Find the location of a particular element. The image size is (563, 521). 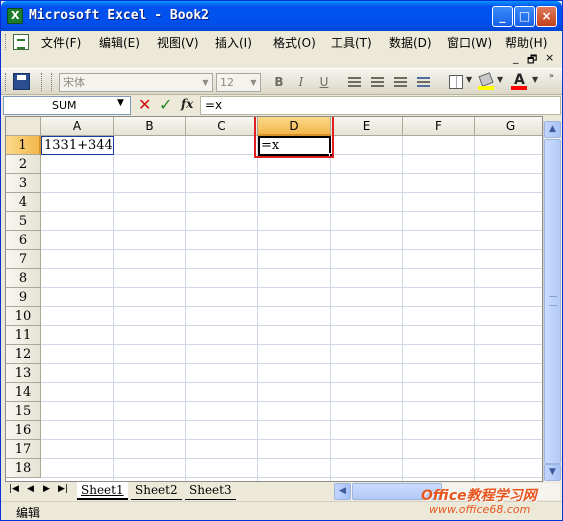

row-header-8: 8 is located at coordinates (23, 278).